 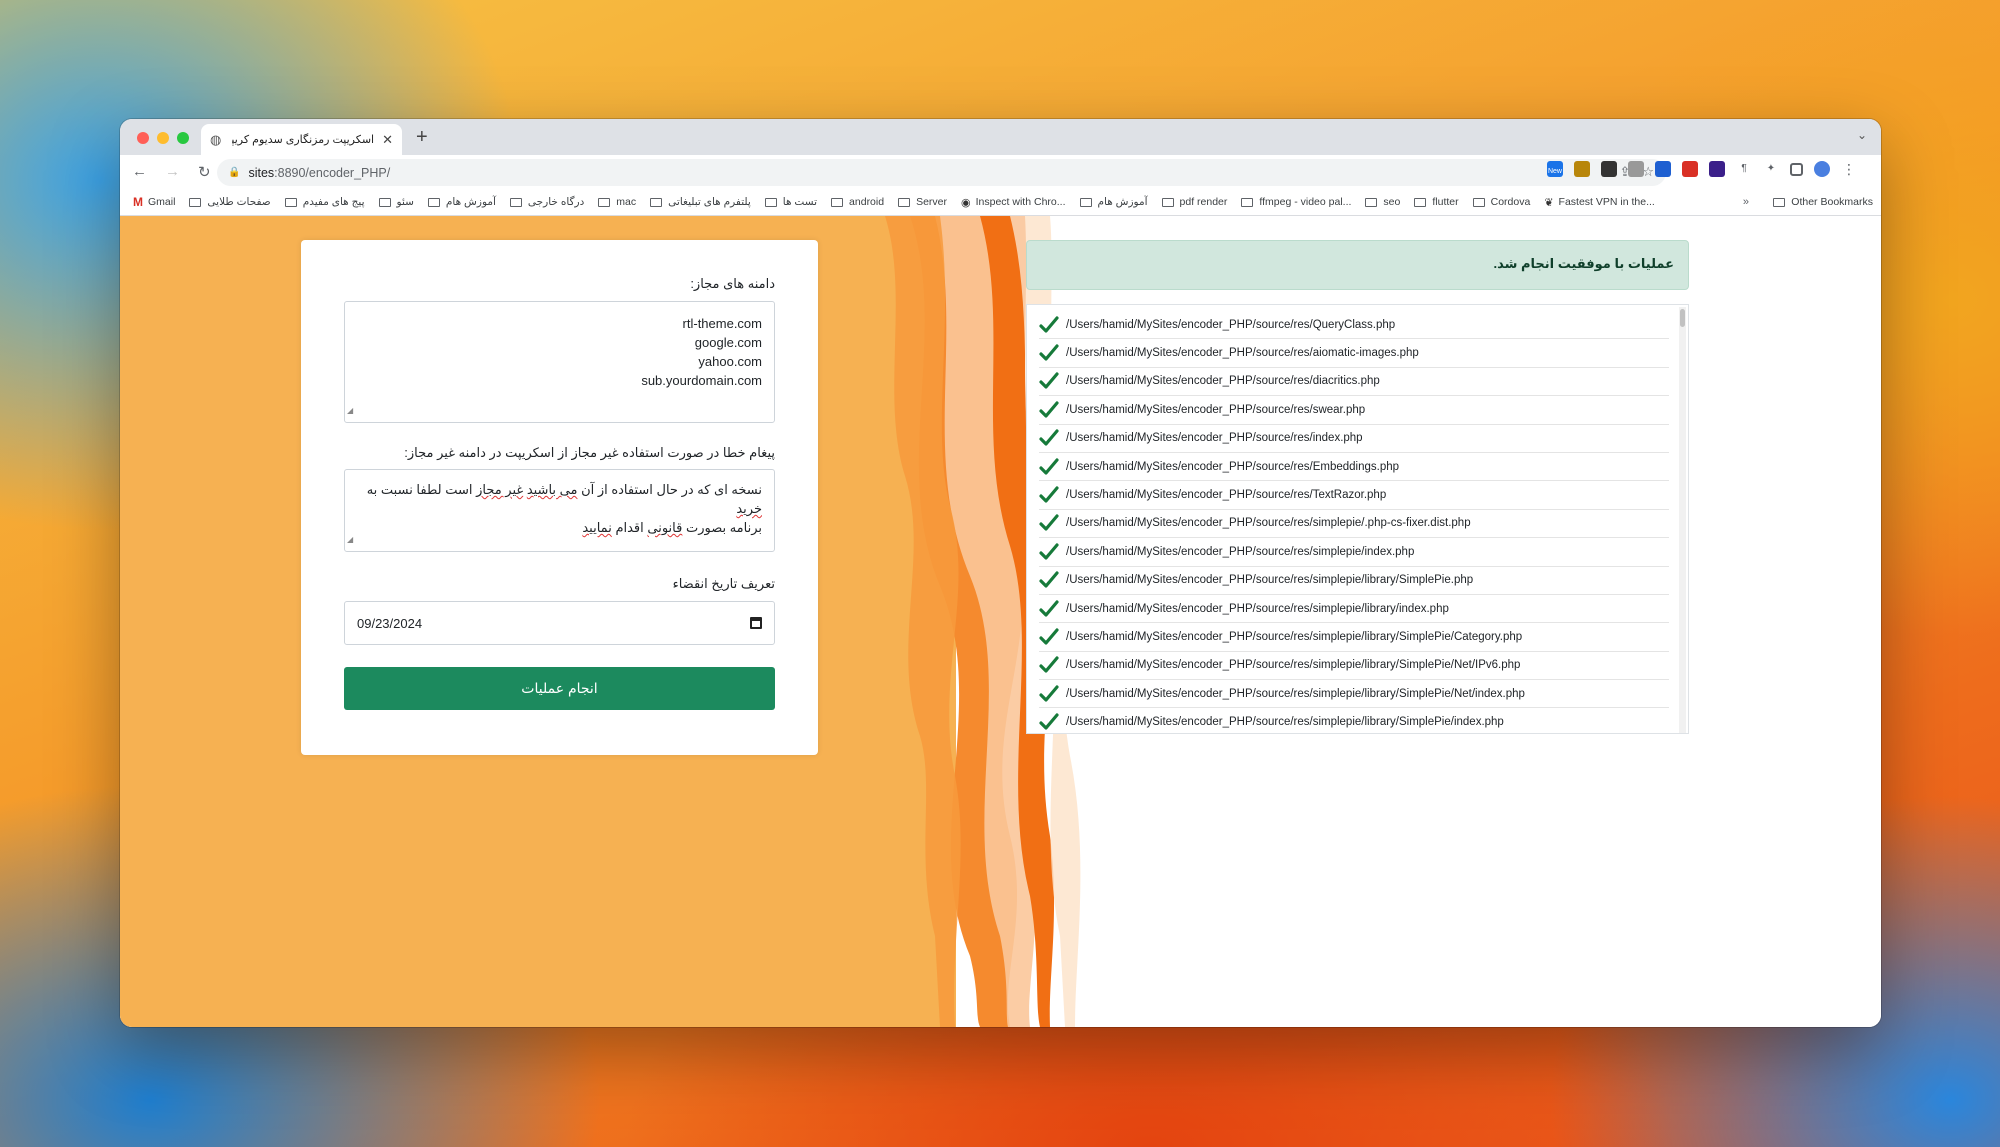 What do you see at coordinates (324, 202) in the screenshot?
I see `bookmark-folder: پیج های مفیدم` at bounding box center [324, 202].